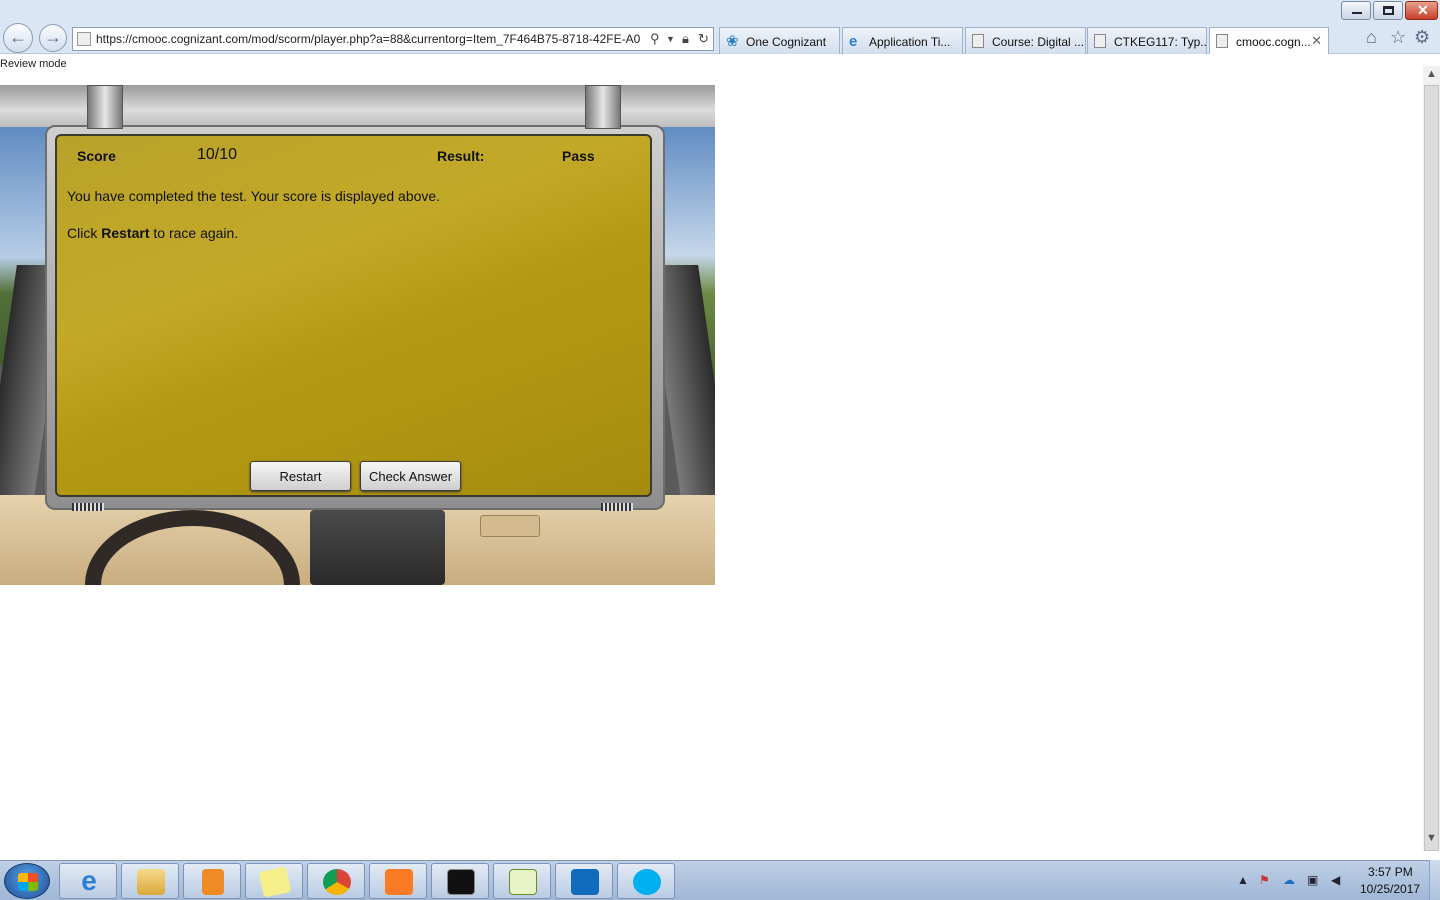 Image resolution: width=1440 pixels, height=900 pixels. I want to click on back-button: ←, so click(18, 38).